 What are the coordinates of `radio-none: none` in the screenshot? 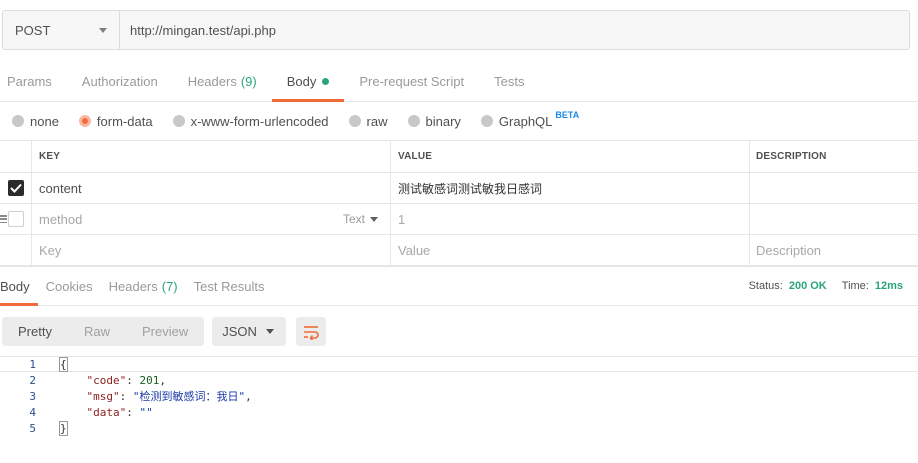 It's located at (35, 121).